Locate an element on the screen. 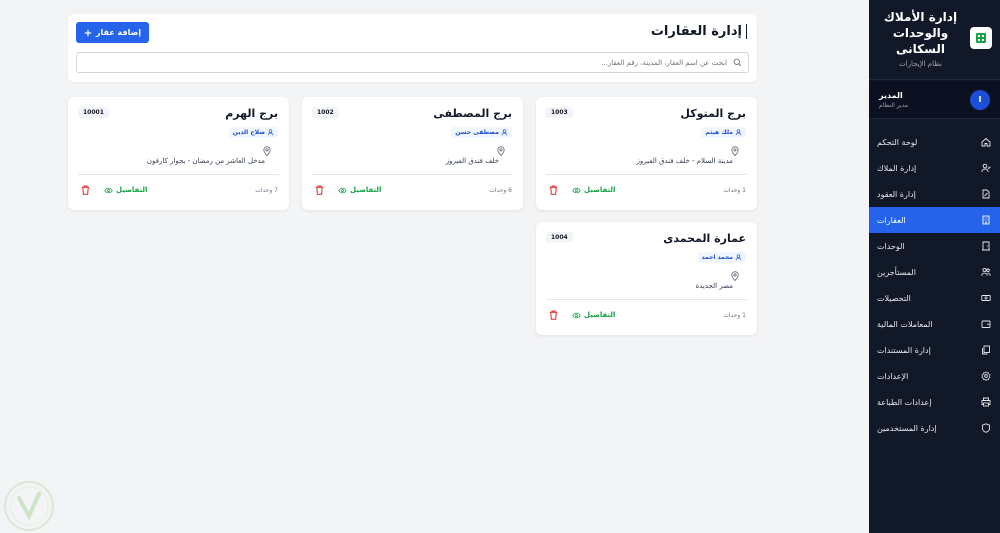 This screenshot has width=1000, height=533. sidebar-item-users: إدارة المستخدمين is located at coordinates (934, 428).